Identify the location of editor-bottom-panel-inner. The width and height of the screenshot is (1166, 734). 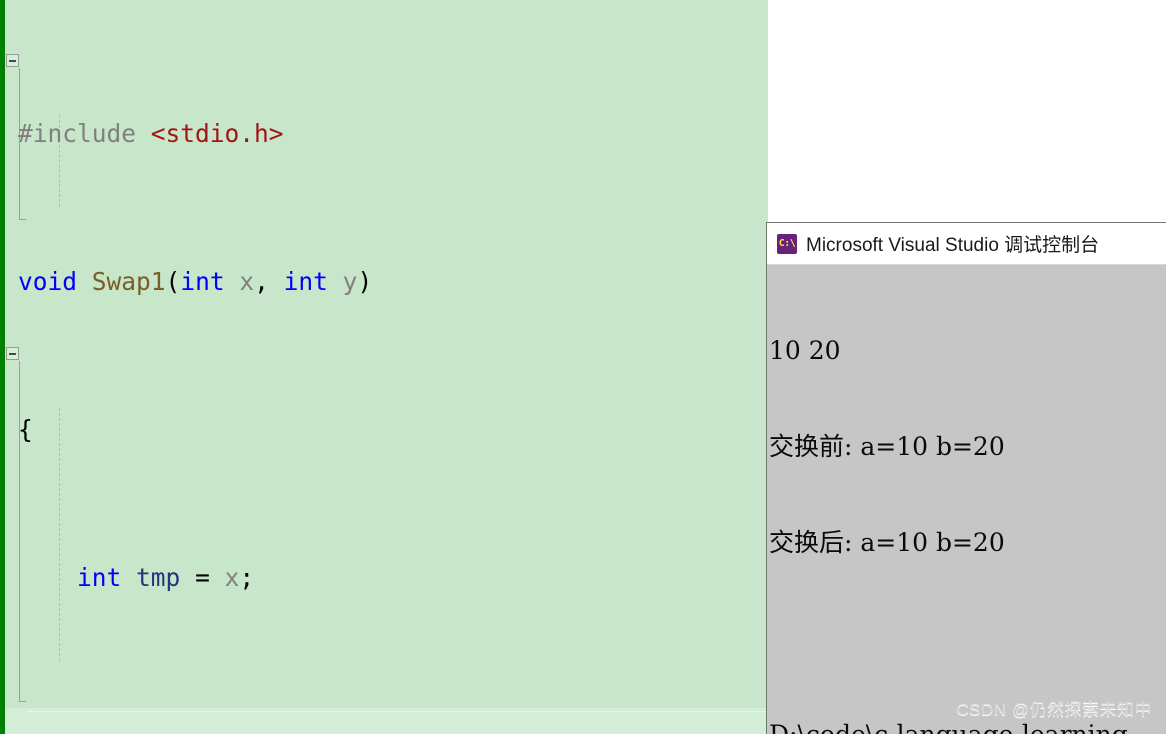
(397, 722).